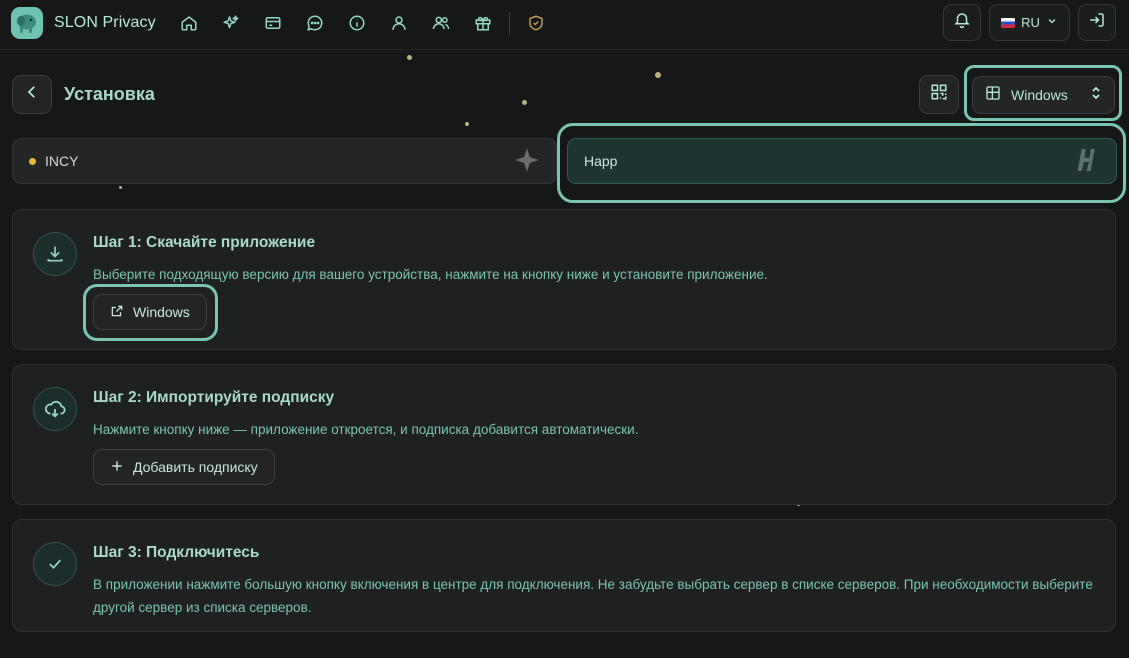  I want to click on russia-flag-icon, so click(1008, 22).